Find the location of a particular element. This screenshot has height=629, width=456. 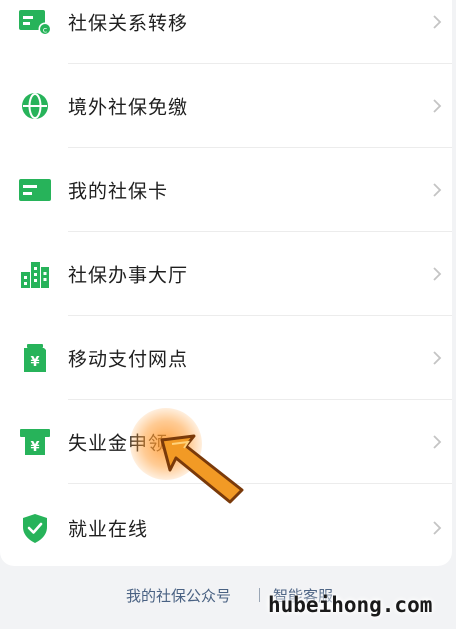

official-account-link: 我的社保公众号 is located at coordinates (178, 595).